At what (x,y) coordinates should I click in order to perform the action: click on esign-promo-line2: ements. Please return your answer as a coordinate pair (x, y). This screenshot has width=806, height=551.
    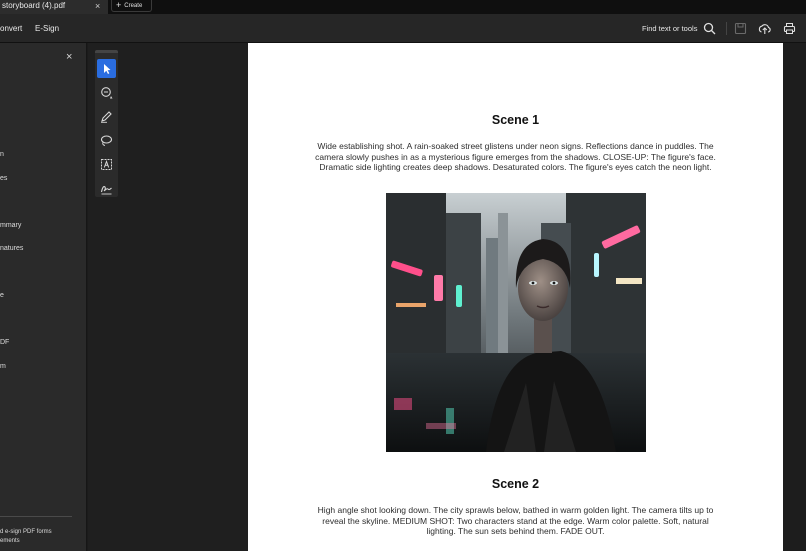
    Looking at the image, I should click on (10, 540).